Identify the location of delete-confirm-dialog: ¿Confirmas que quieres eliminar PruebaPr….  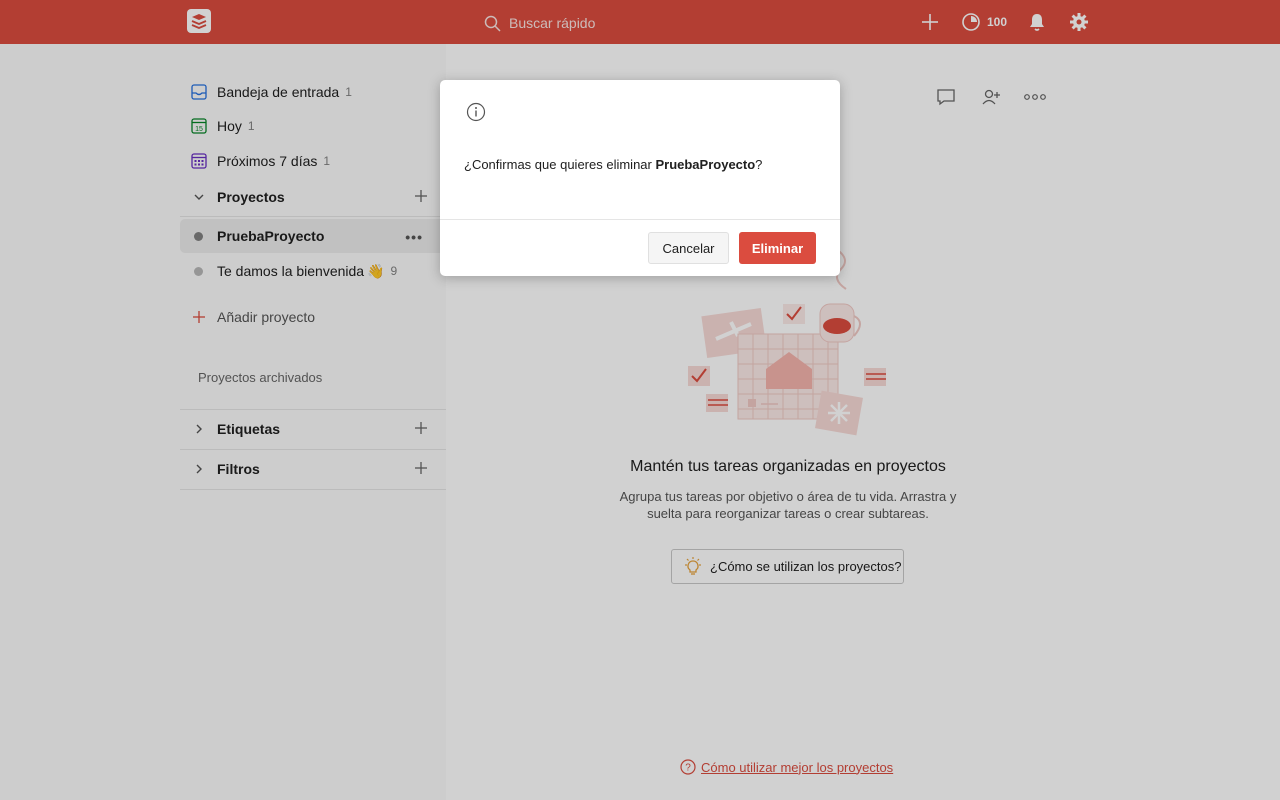
(640, 178).